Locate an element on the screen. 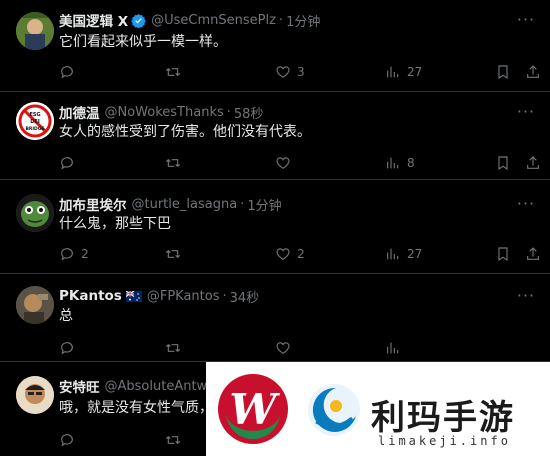 The width and height of the screenshot is (550, 456). svg-text: W is located at coordinates (254, 409).